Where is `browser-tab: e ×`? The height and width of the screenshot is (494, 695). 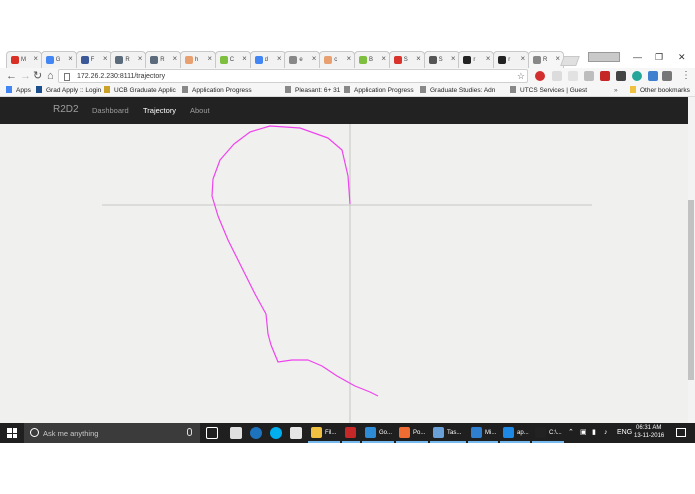
browser-tab: e × is located at coordinates (302, 59).